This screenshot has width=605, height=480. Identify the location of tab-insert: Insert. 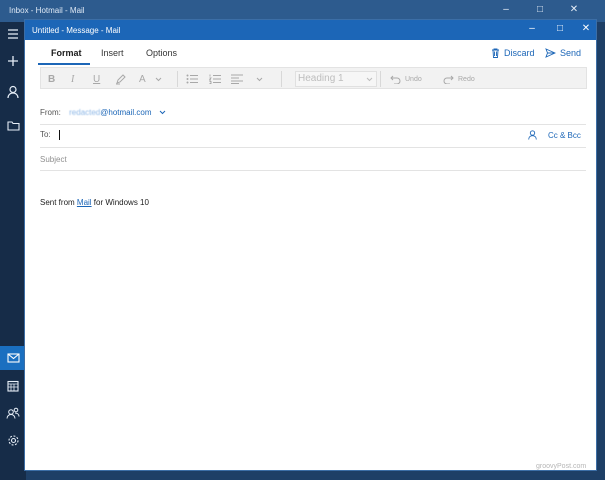
(112, 53).